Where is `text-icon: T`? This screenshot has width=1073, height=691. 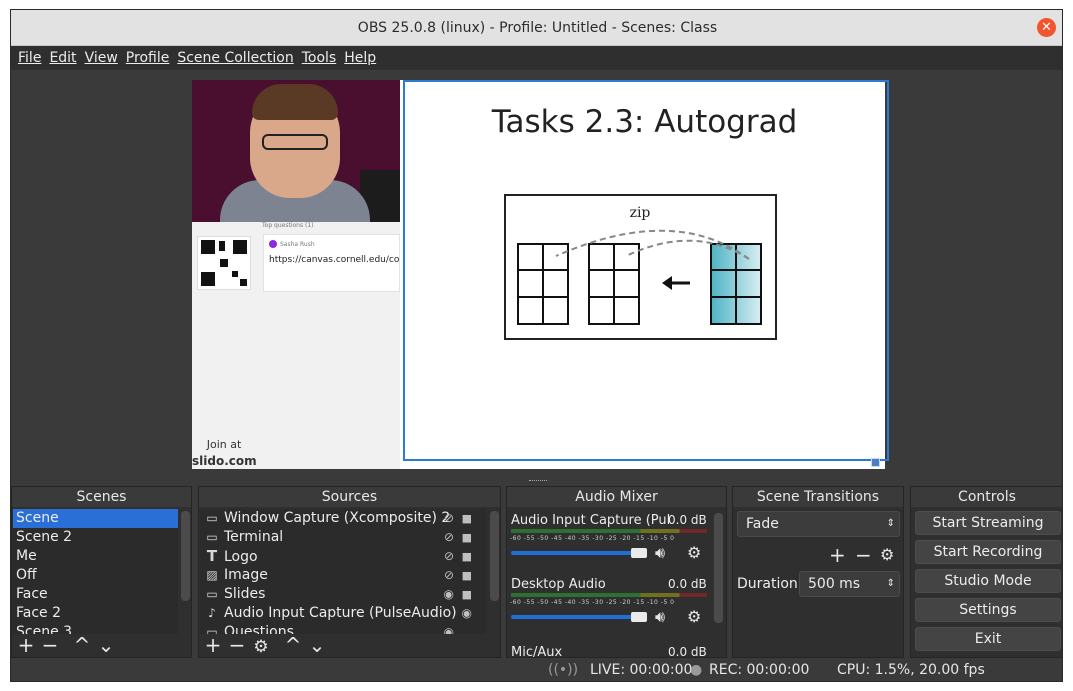 text-icon: T is located at coordinates (212, 556).